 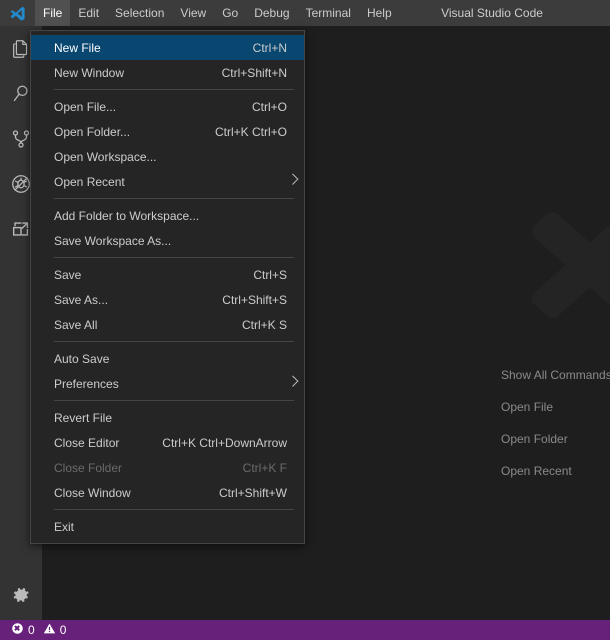 What do you see at coordinates (167, 47) in the screenshot?
I see `menu-item-new-file: New File Ctrl+N` at bounding box center [167, 47].